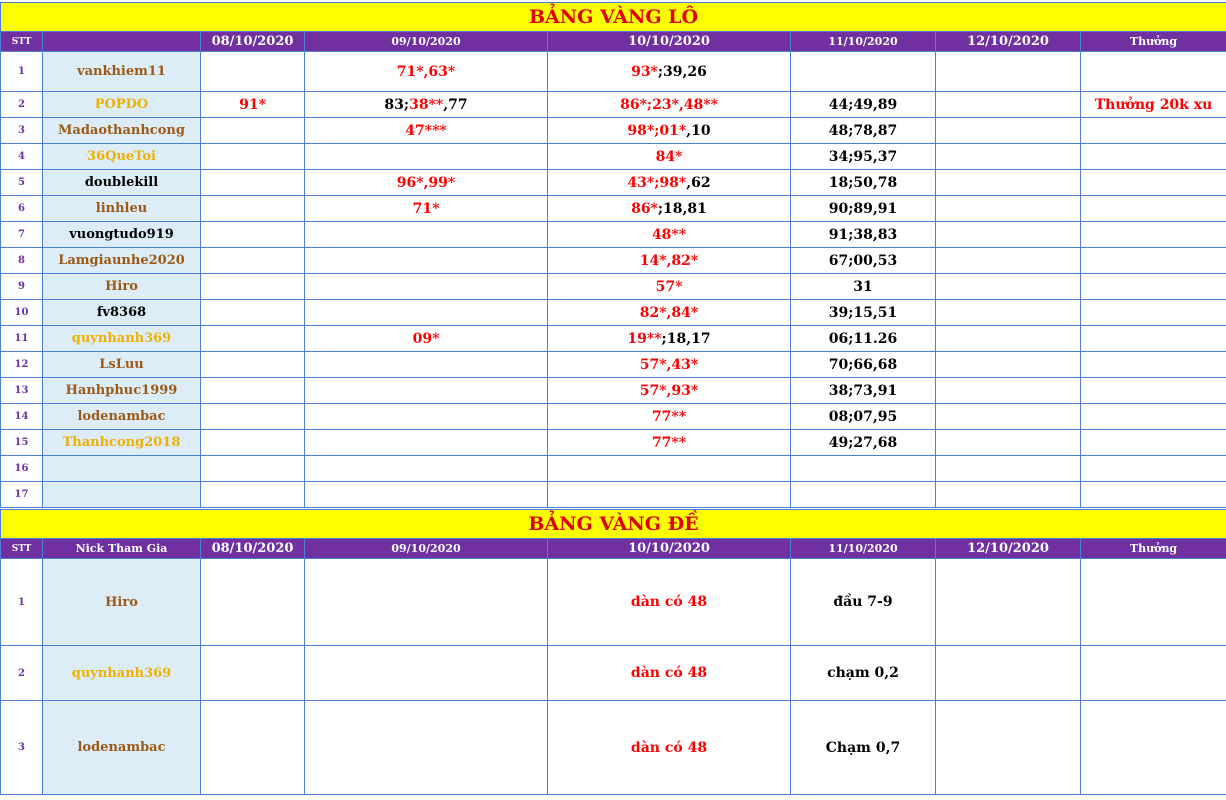 This screenshot has height=800, width=1226. Describe the element at coordinates (121, 71) in the screenshot. I see `lo-nick-cell: vankhiem11` at that location.